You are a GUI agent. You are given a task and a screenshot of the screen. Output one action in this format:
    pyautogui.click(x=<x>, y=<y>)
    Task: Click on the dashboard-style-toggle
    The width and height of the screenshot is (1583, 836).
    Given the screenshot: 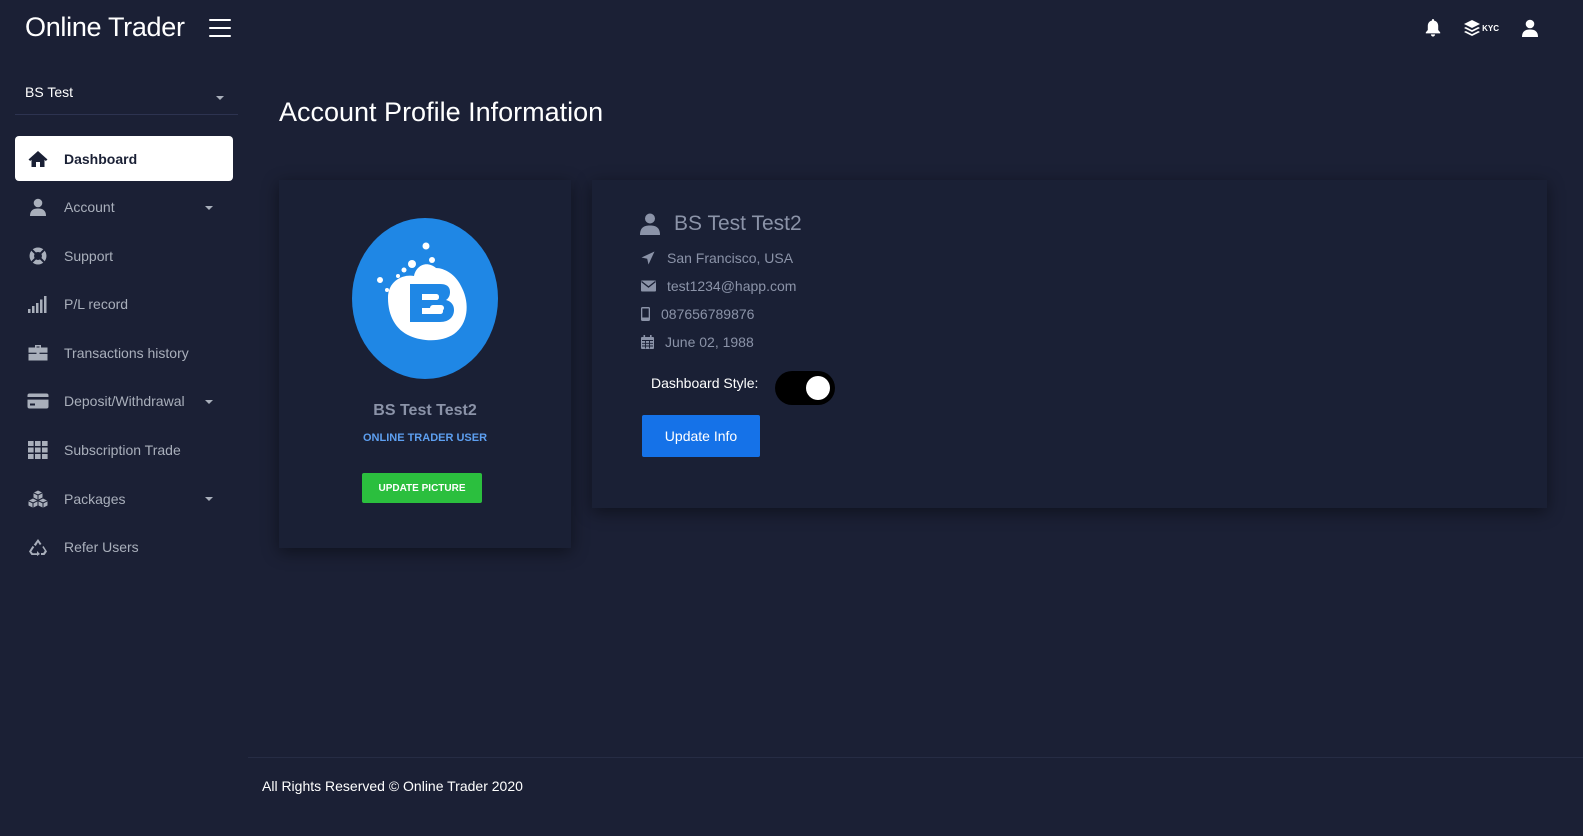 What is the action you would take?
    pyautogui.click(x=805, y=388)
    